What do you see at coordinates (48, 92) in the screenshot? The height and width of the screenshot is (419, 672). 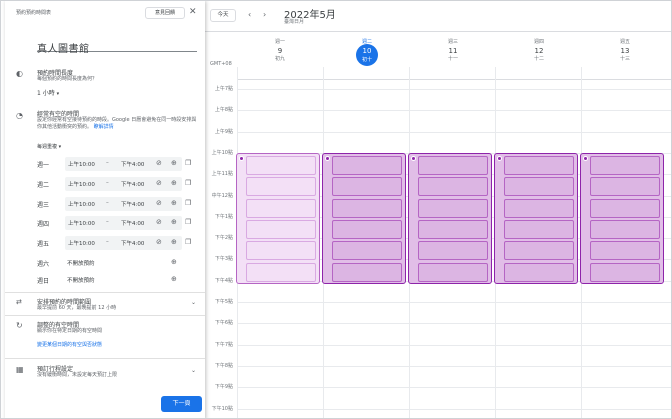 I see `duration-select: 1 小時 ▾` at bounding box center [48, 92].